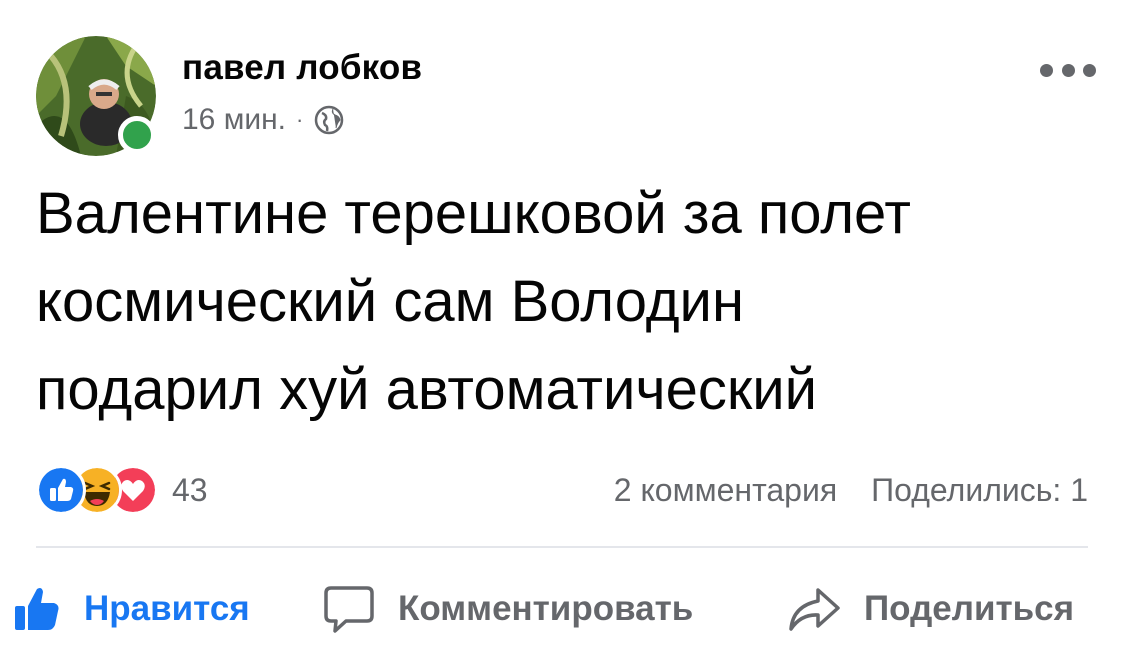 This screenshot has height=655, width=1125. Describe the element at coordinates (234, 120) in the screenshot. I see `post-timestamp: 16 мин.` at that location.